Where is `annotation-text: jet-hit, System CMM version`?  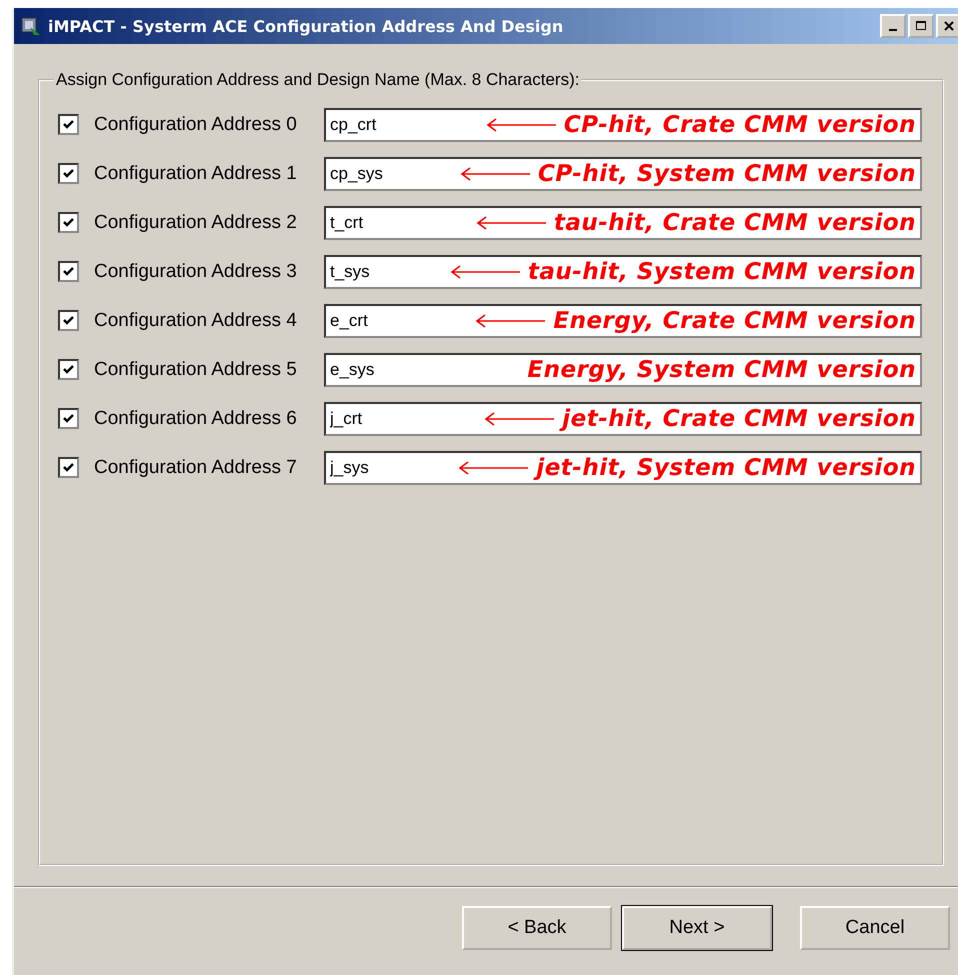
annotation-text: jet-hit, System CMM version is located at coordinates (726, 467).